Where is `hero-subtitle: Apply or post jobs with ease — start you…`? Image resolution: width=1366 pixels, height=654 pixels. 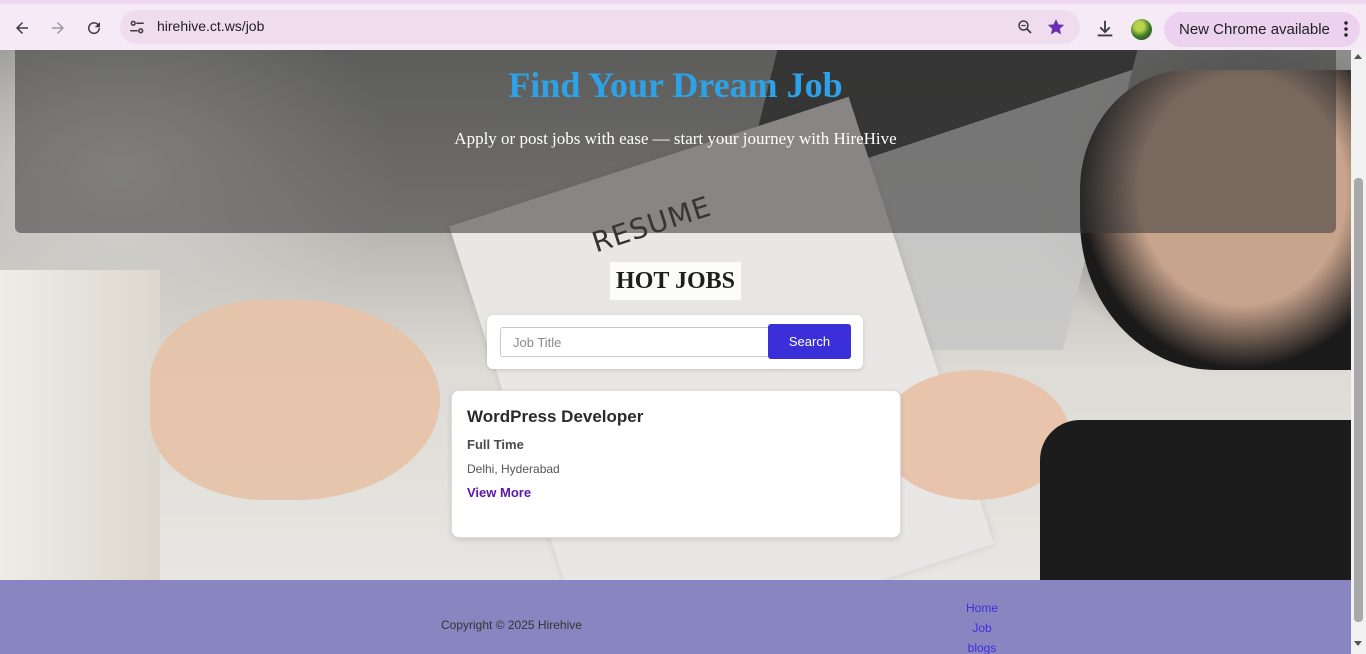
hero-subtitle: Apply or post jobs with ease — start you… is located at coordinates (675, 138).